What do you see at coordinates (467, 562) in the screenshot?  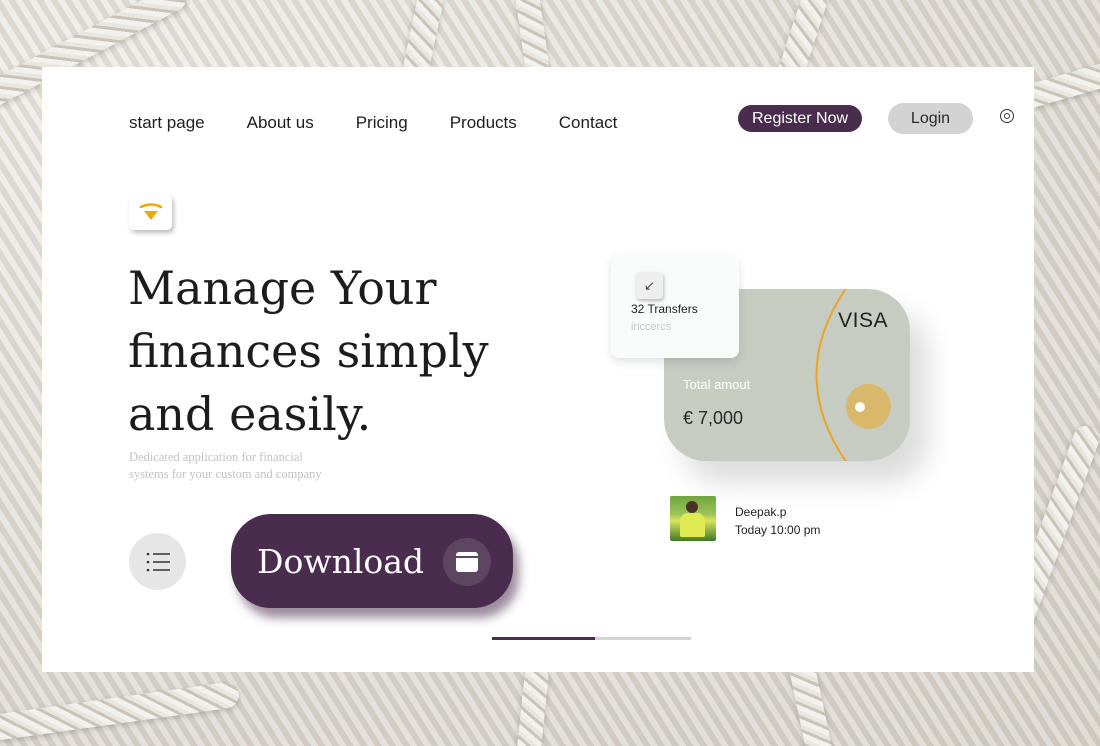 I see `window-icon` at bounding box center [467, 562].